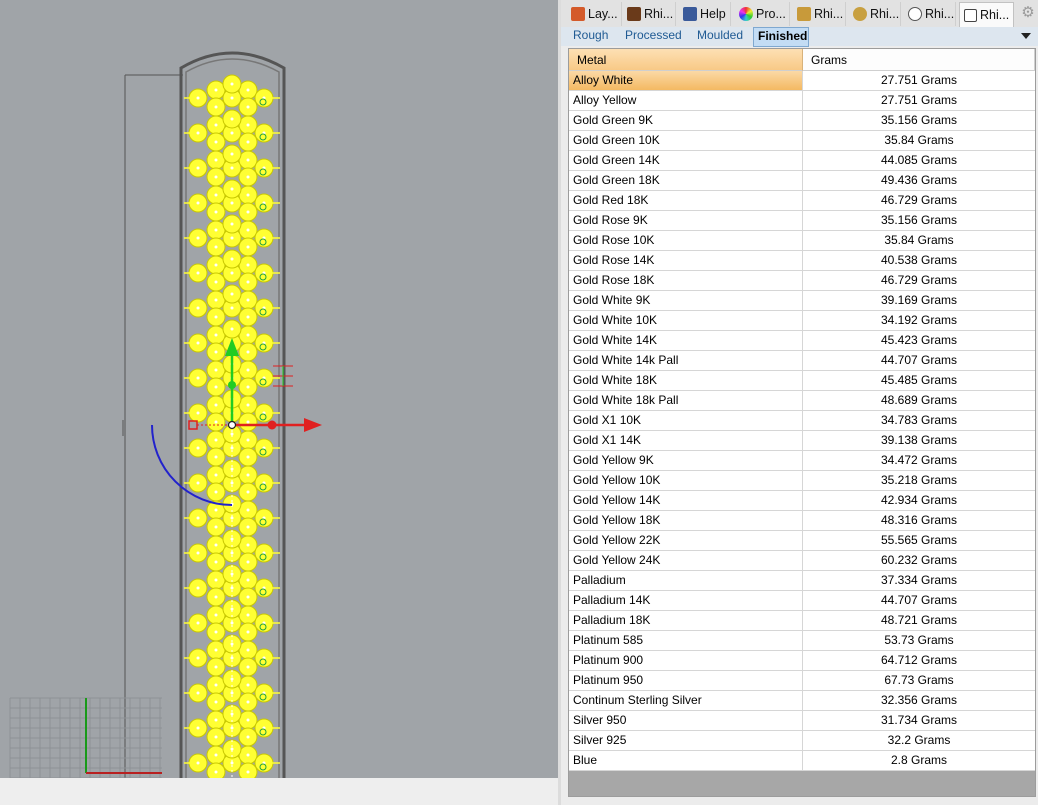 The image size is (1038, 805). What do you see at coordinates (686, 60) in the screenshot?
I see `column-header-metal: Metal` at bounding box center [686, 60].